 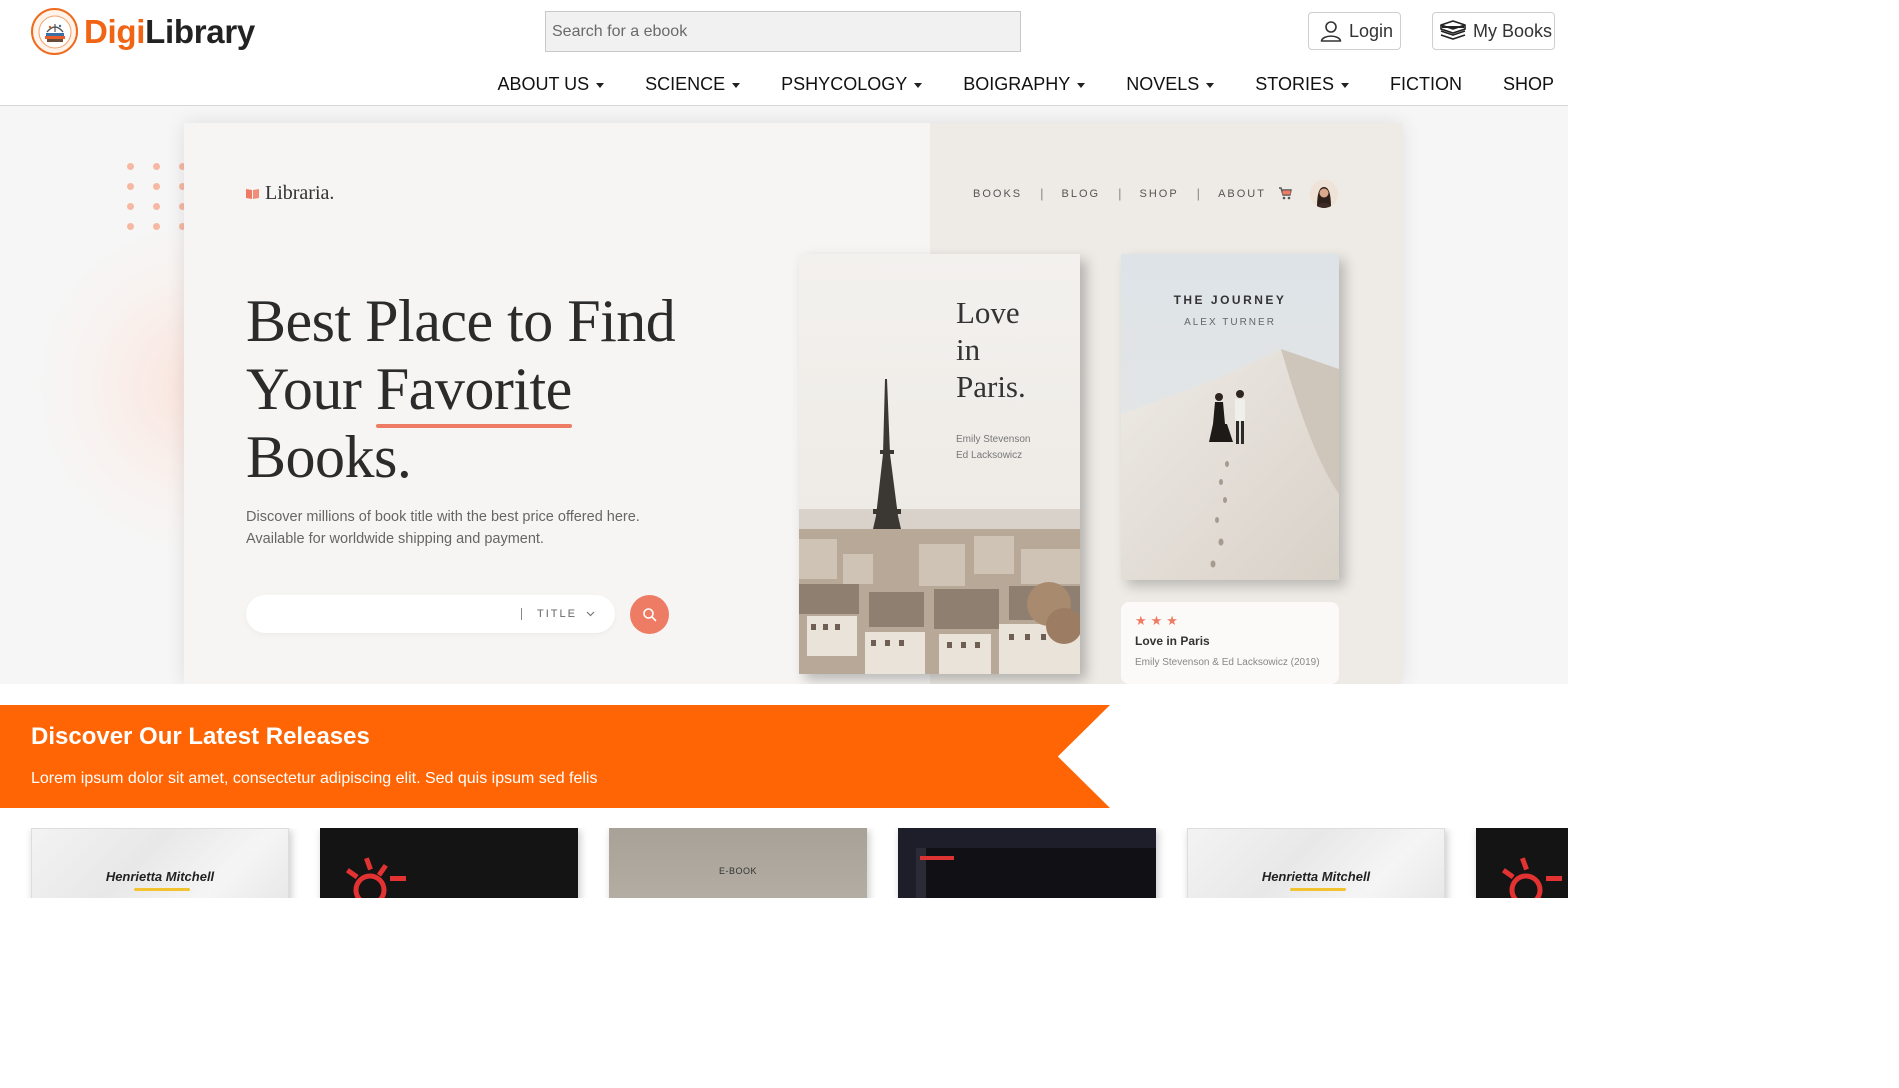 What do you see at coordinates (968, 349) in the screenshot?
I see `book1-title-line: in` at bounding box center [968, 349].